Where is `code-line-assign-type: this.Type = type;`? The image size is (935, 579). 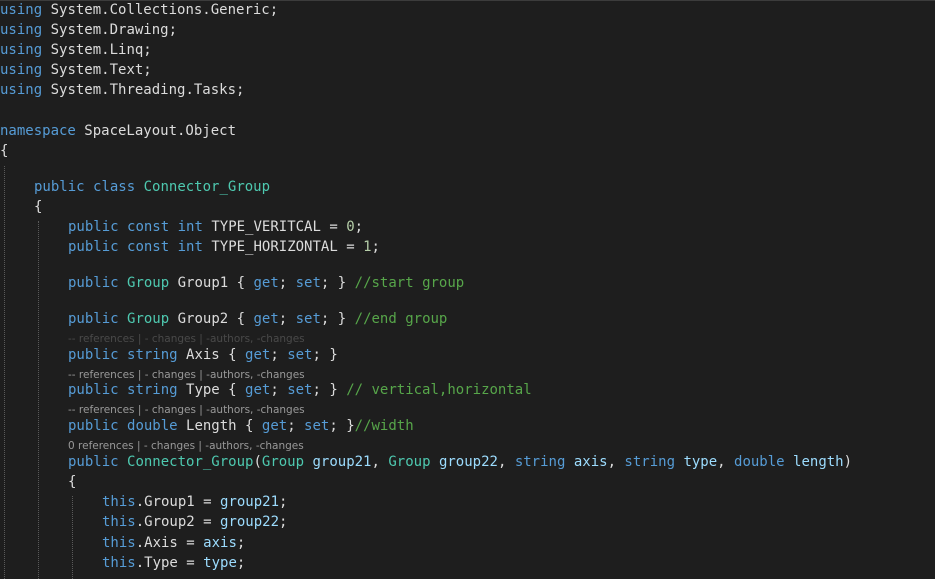 code-line-assign-type: this.Type = type; is located at coordinates (173, 563).